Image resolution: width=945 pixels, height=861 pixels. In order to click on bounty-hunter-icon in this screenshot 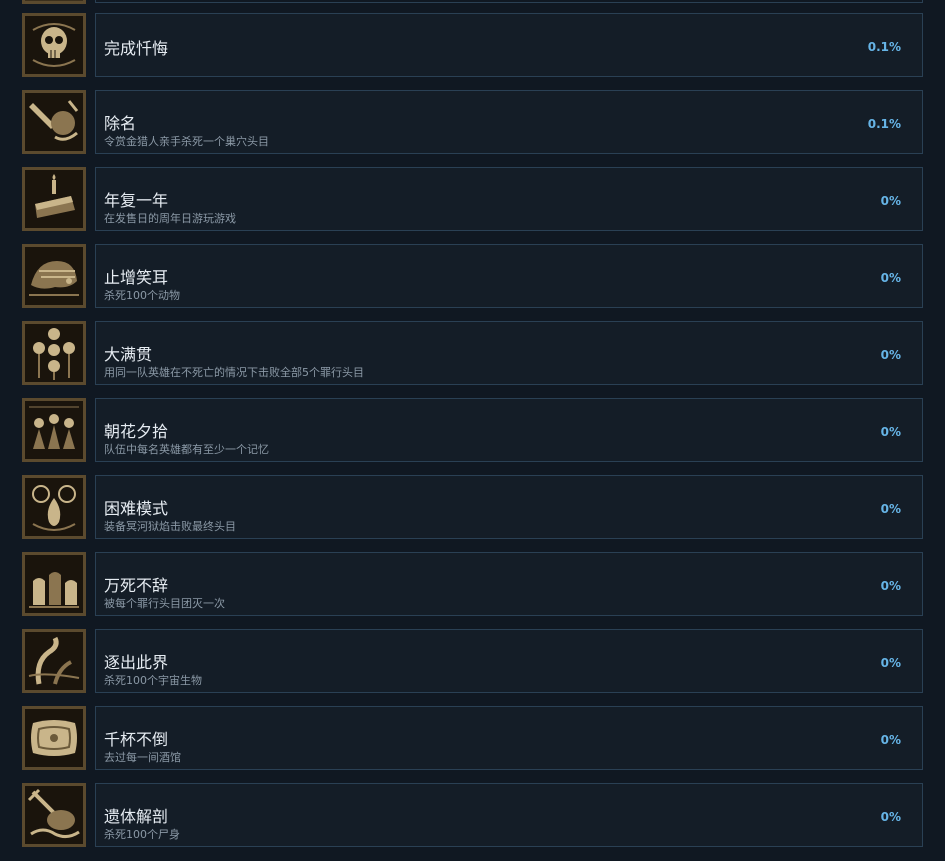, I will do `click(54, 122)`.